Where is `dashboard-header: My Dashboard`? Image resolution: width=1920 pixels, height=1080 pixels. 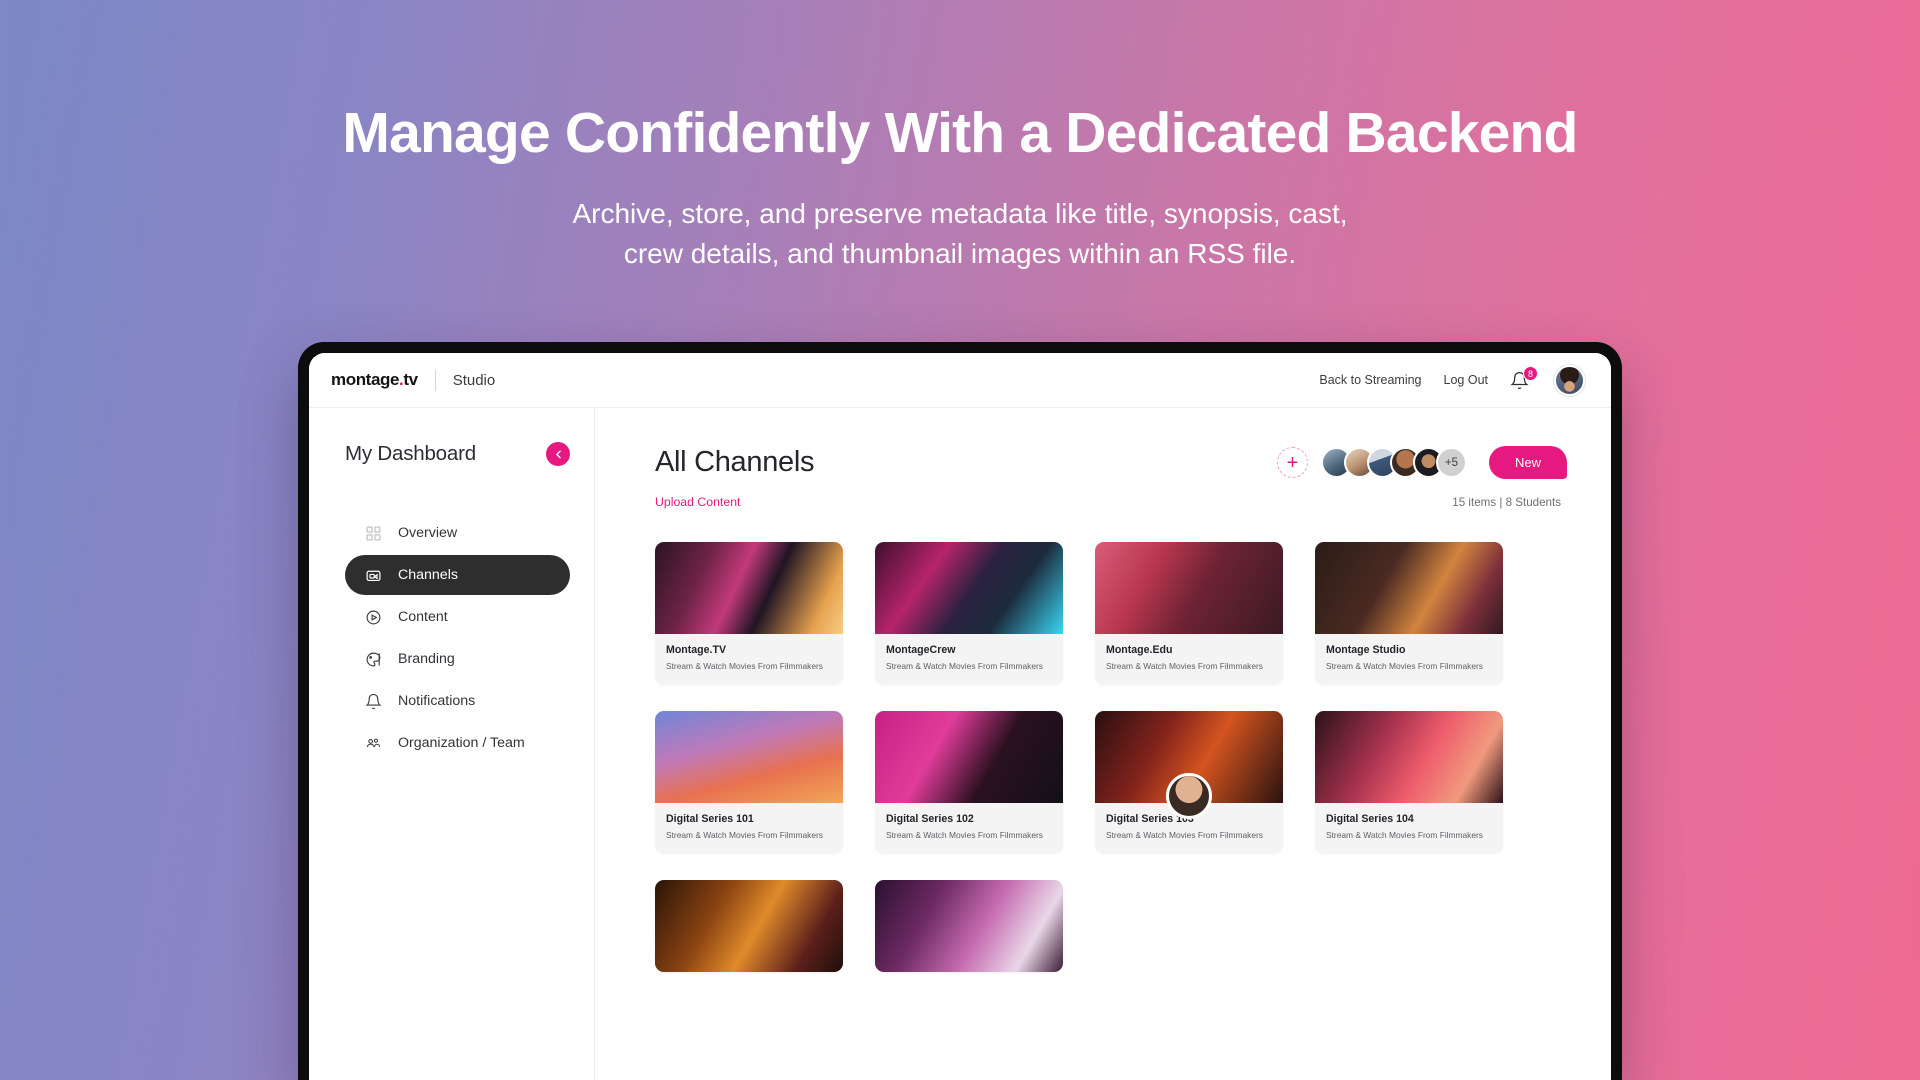 dashboard-header: My Dashboard is located at coordinates (457, 454).